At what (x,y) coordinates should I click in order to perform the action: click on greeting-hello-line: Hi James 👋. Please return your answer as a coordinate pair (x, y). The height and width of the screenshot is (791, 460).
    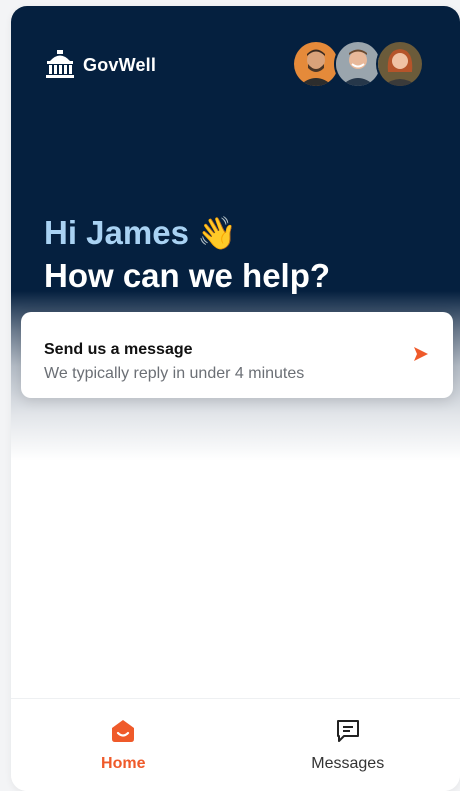
    Looking at the image, I should click on (187, 233).